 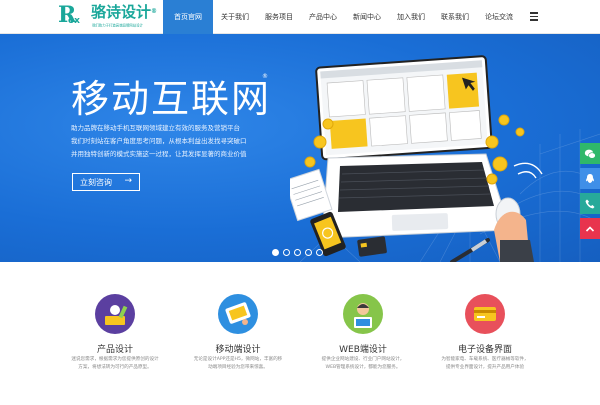 What do you see at coordinates (367, 17) in the screenshot?
I see `nav-item-news: 新闻中心` at bounding box center [367, 17].